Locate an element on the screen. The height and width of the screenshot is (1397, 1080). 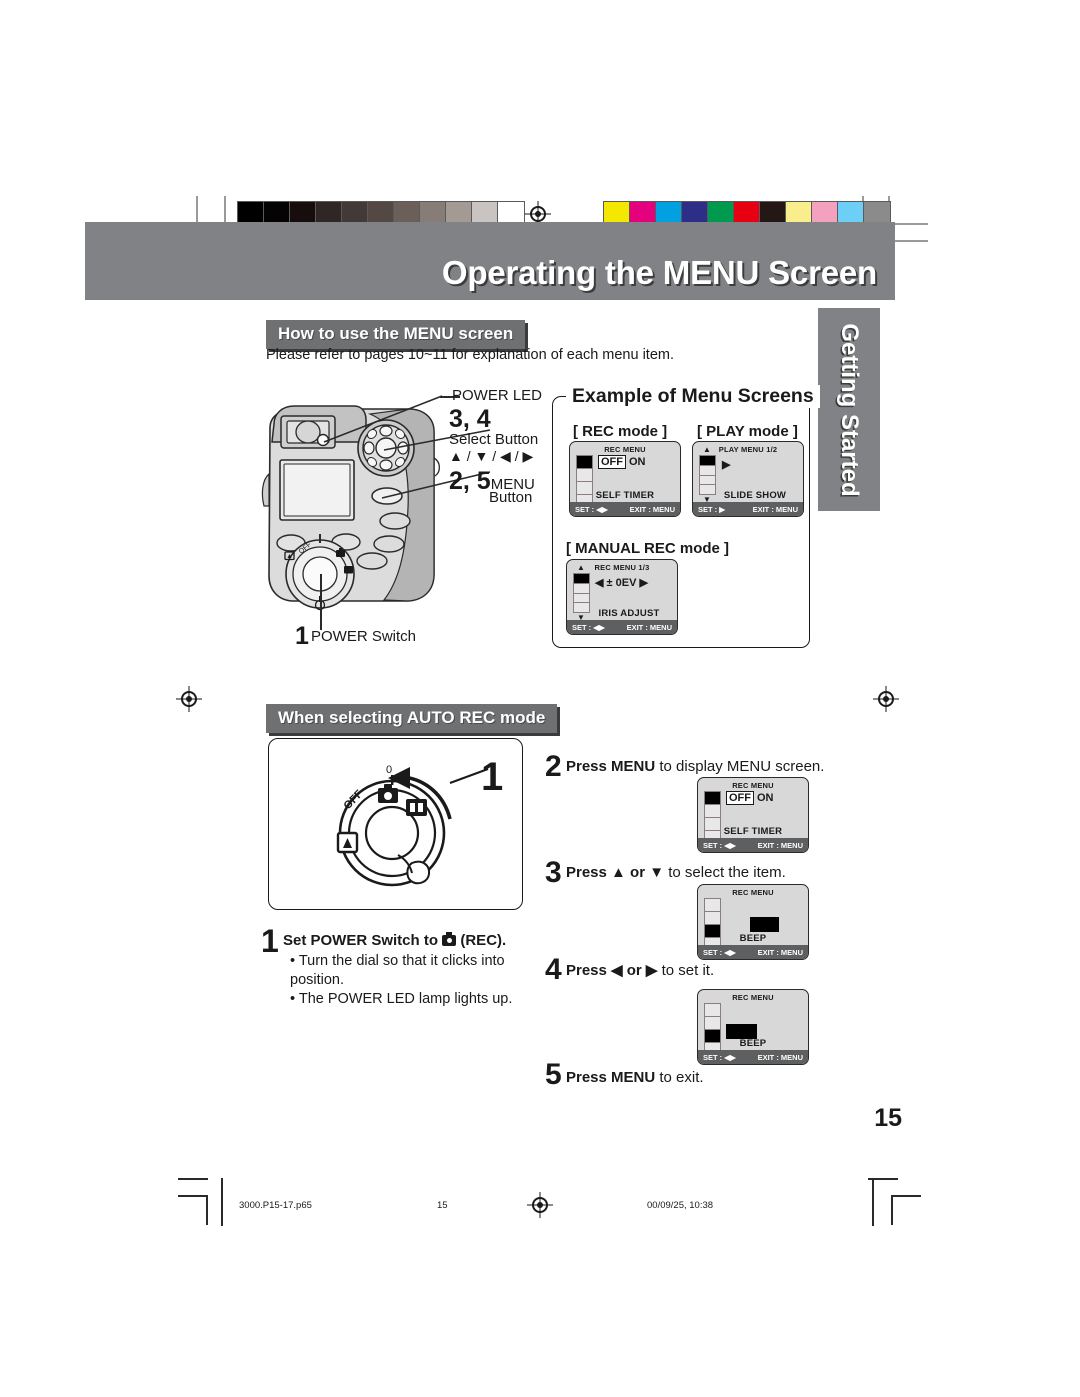
section-heading-auto-rec: When selecting AUTO REC mode is located at coordinates (412, 718).